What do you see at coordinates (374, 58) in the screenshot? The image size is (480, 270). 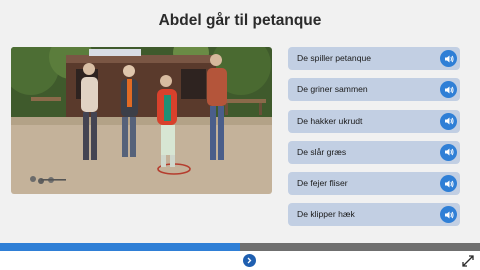 I see `option-button: De spiller petanque` at bounding box center [374, 58].